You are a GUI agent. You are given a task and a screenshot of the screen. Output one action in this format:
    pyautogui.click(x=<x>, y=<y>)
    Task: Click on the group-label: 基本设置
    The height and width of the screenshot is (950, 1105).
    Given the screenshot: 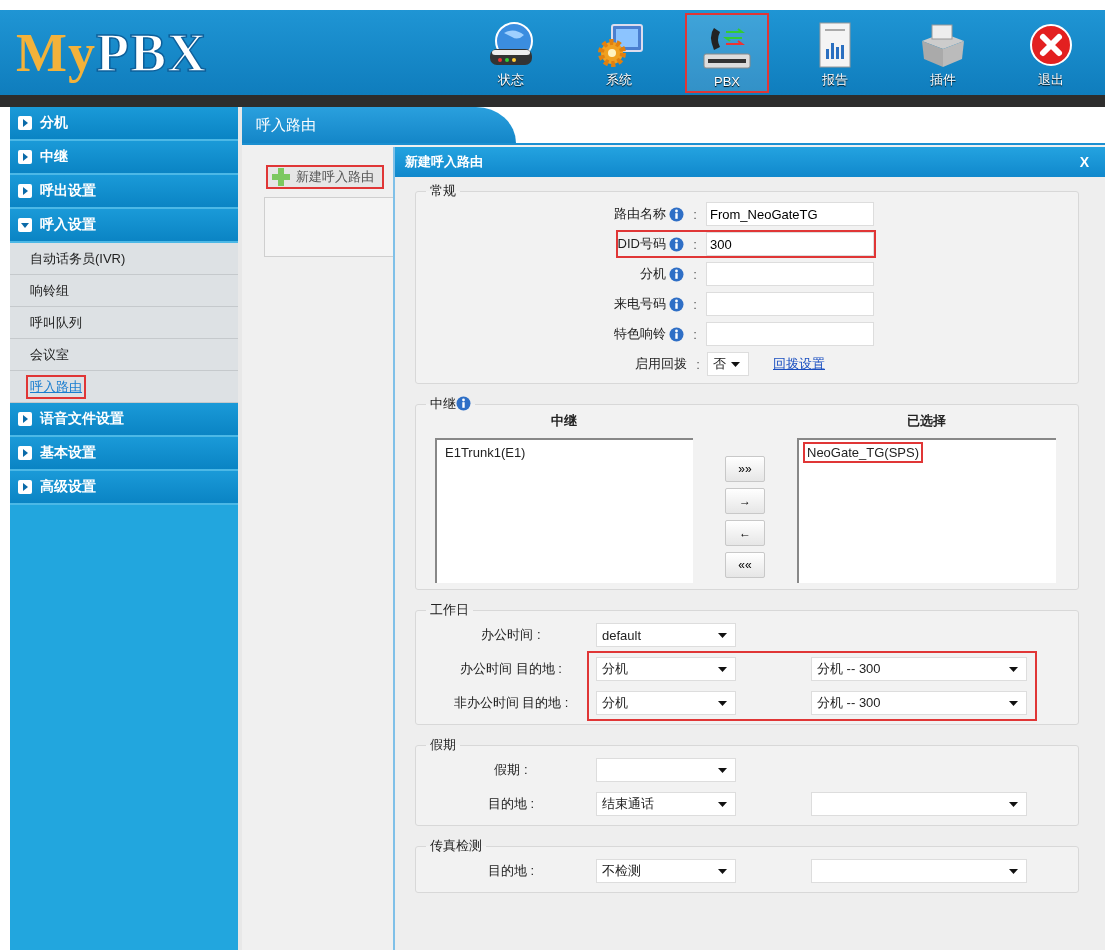 What is the action you would take?
    pyautogui.click(x=68, y=453)
    